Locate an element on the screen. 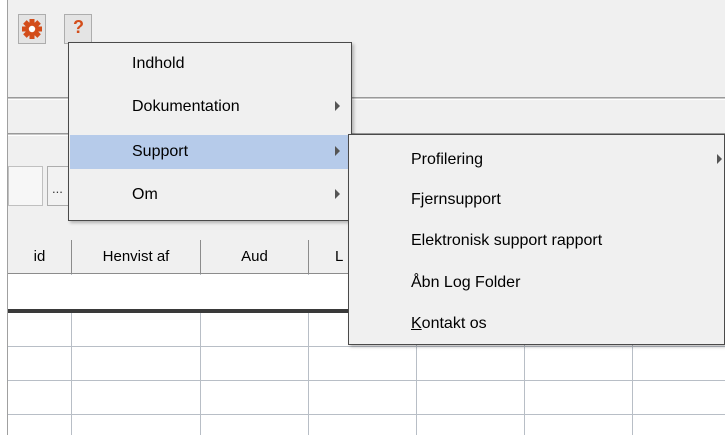 The width and height of the screenshot is (725, 435). menu-item-fjernsupport: Fjernsupport is located at coordinates (536, 200).